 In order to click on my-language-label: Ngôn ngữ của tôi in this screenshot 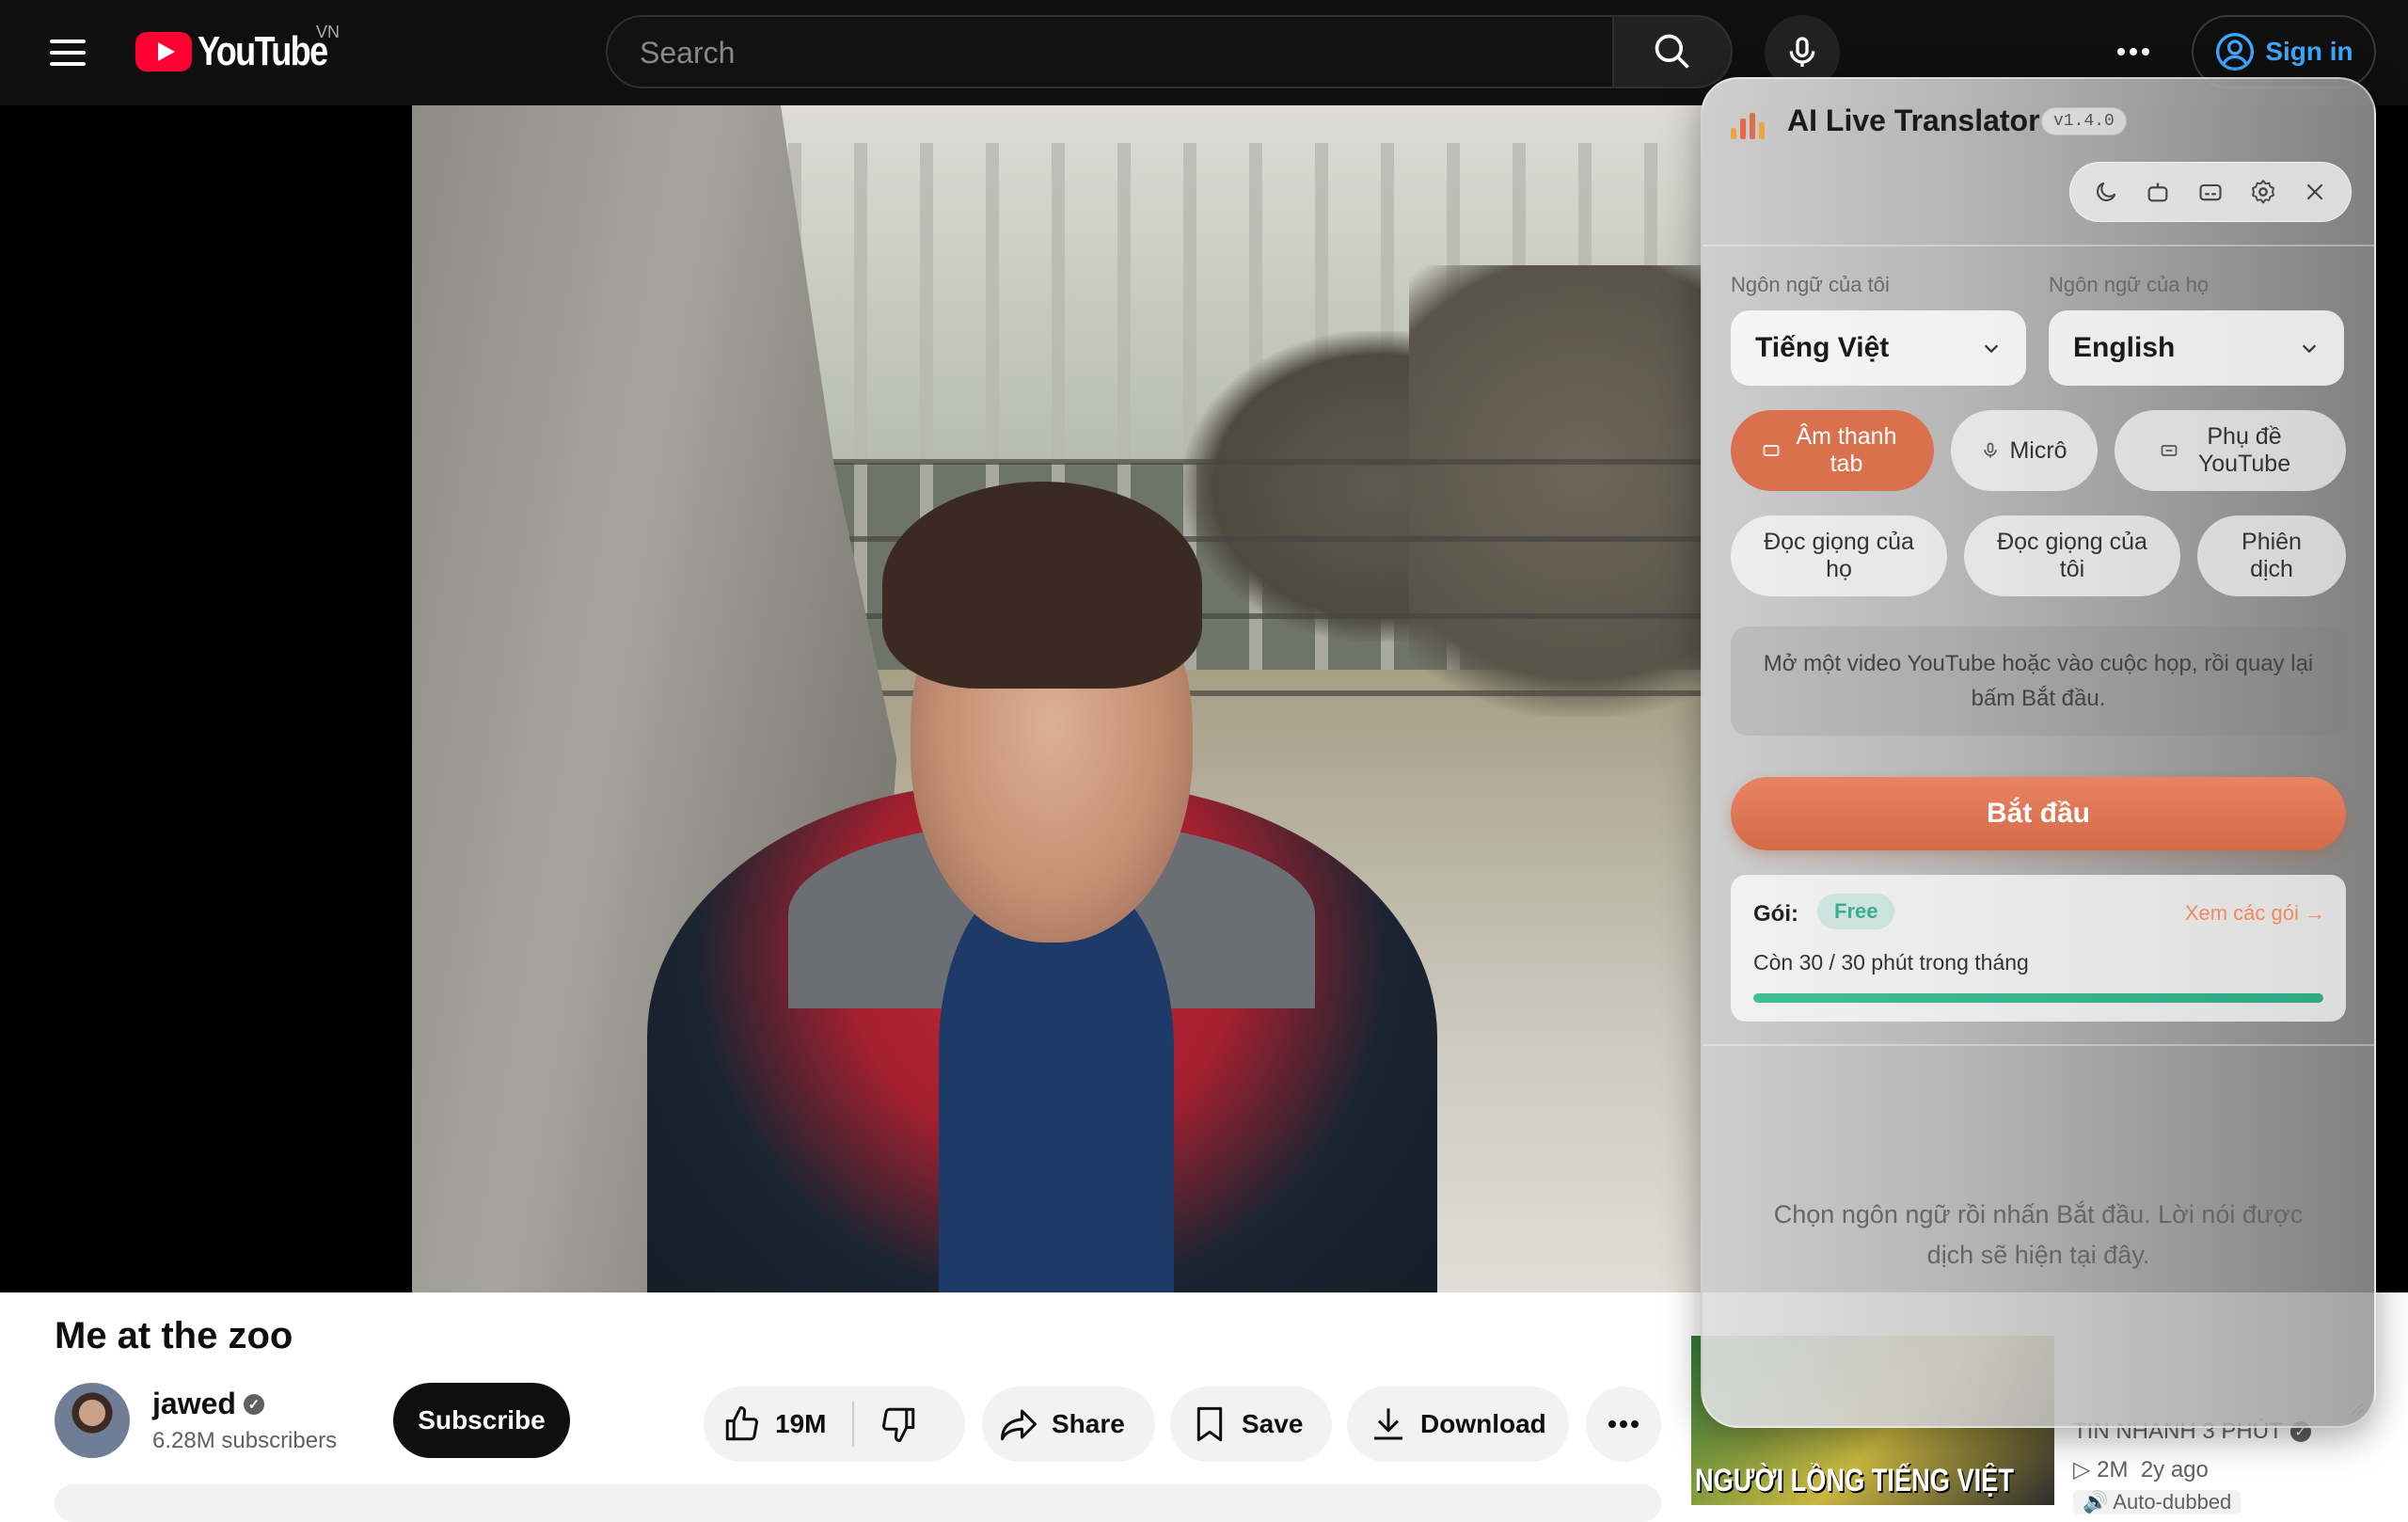, I will do `click(1811, 285)`.